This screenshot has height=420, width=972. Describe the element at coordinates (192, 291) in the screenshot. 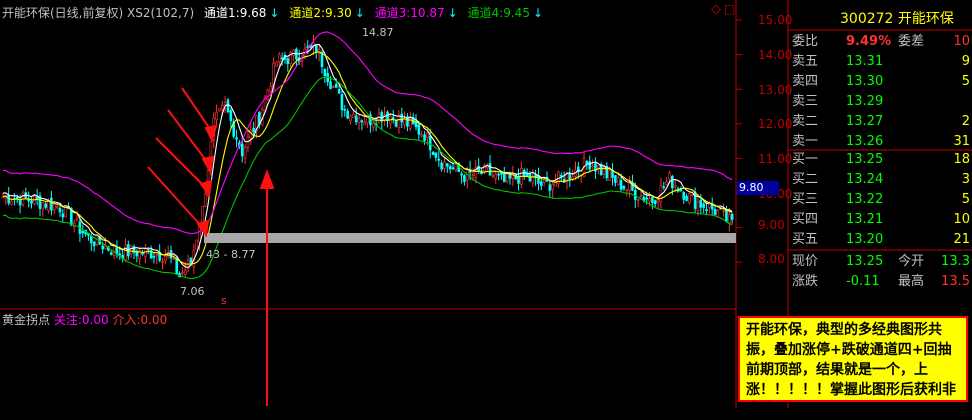

I see `low-annotation: 7.06` at that location.